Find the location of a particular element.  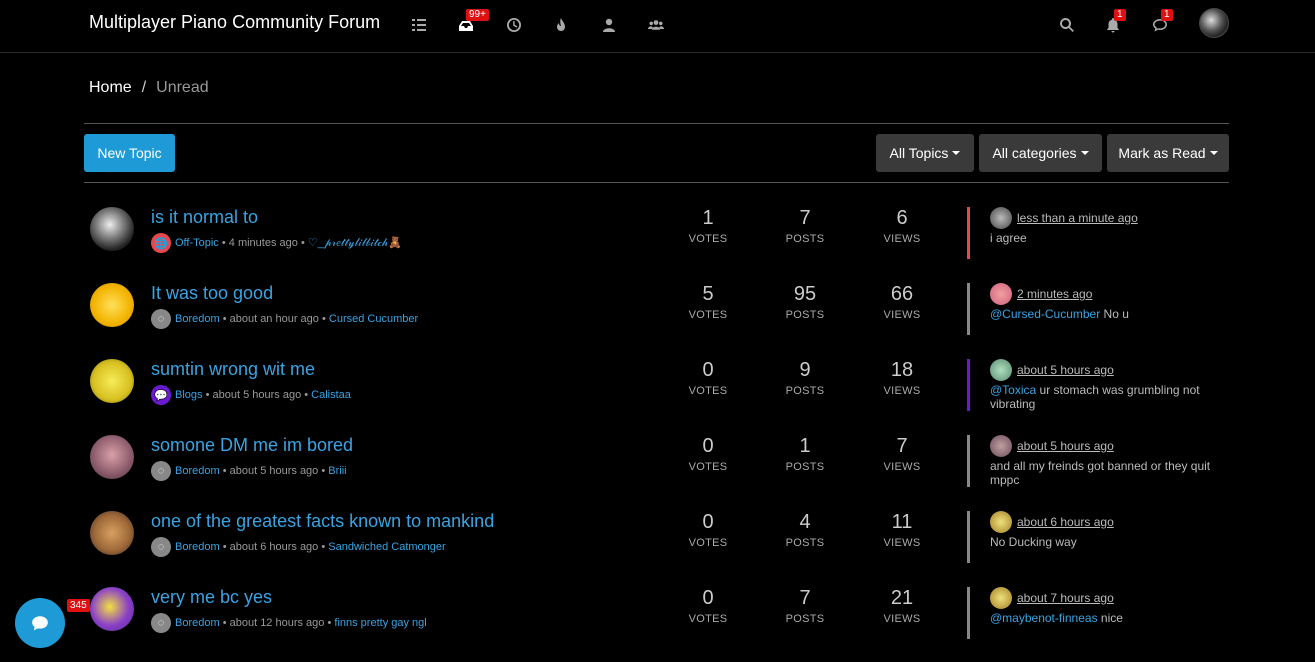

views-count: 7 is located at coordinates (902, 446).